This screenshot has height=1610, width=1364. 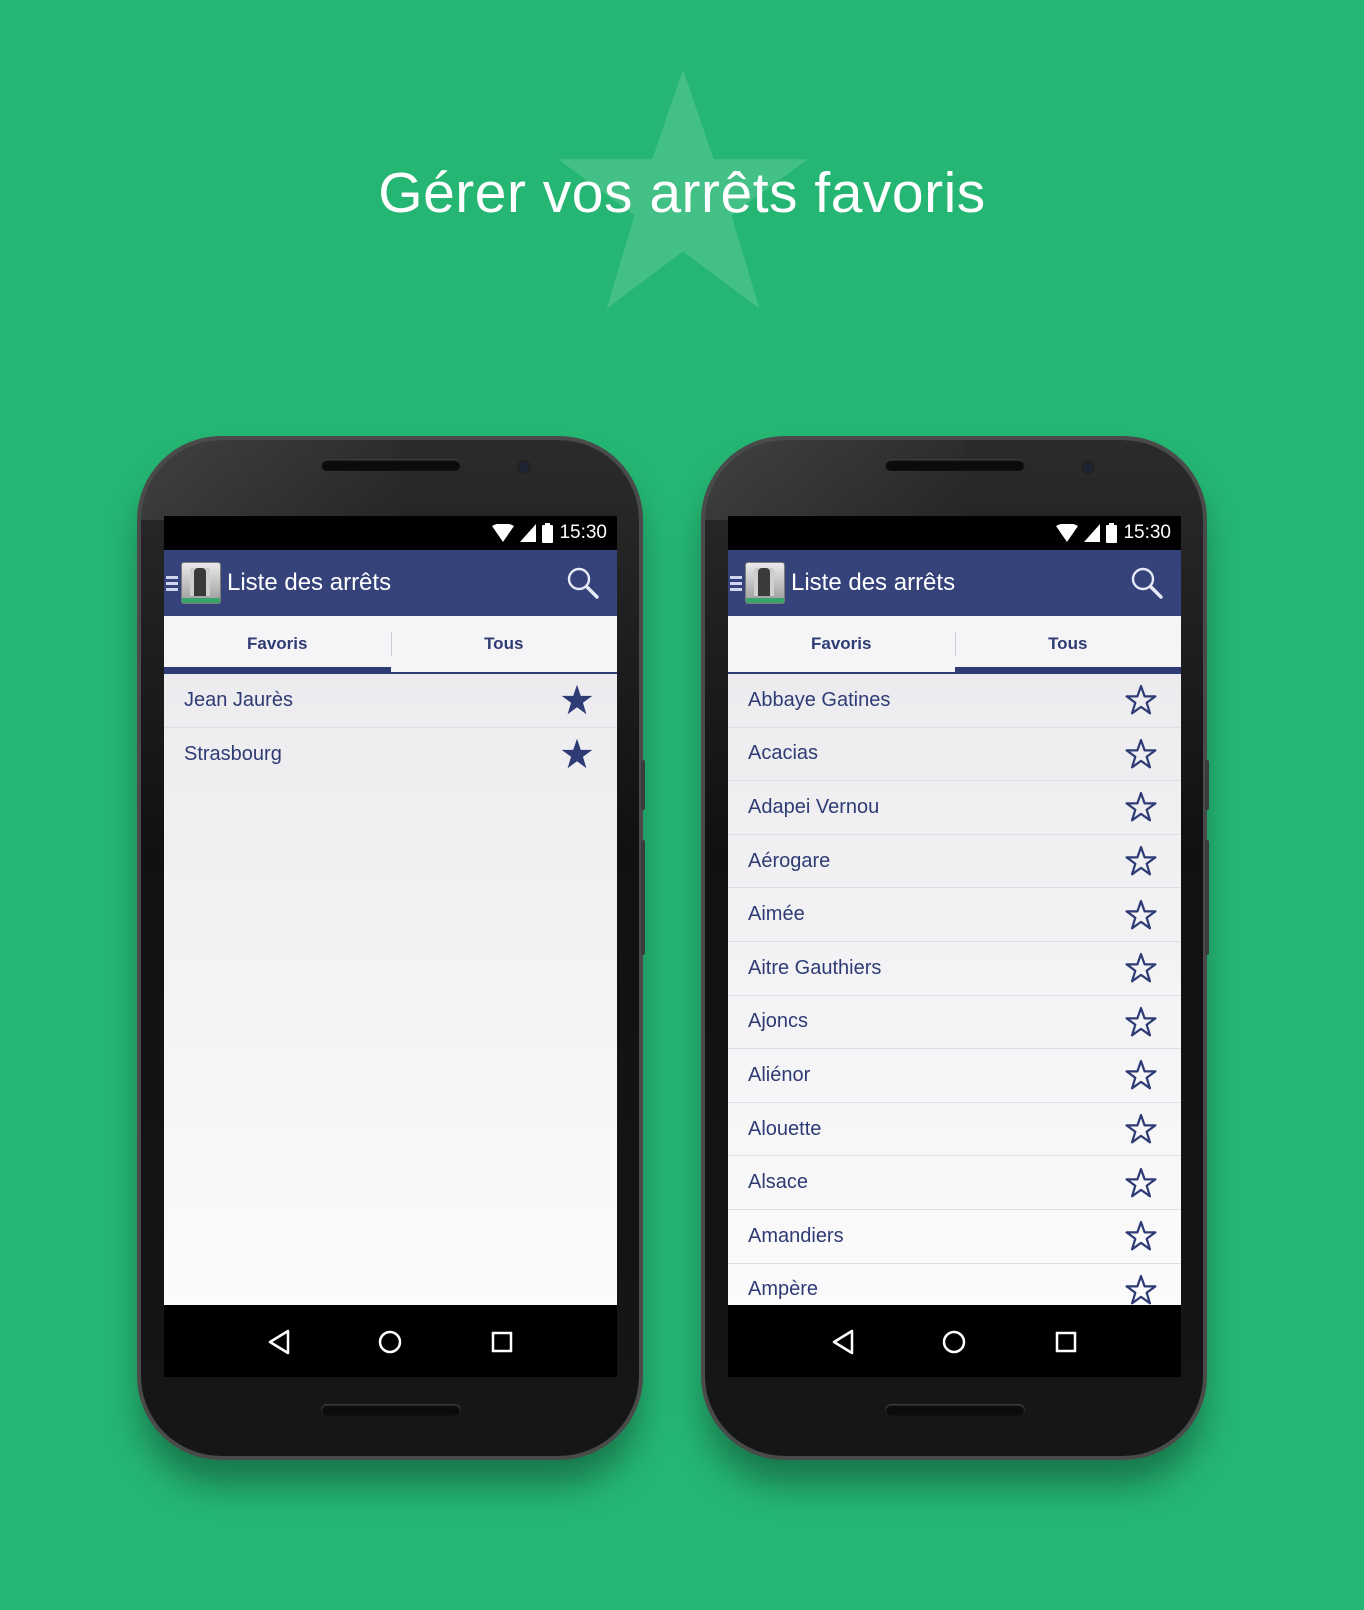 I want to click on list-item: Alsace, so click(x=954, y=1183).